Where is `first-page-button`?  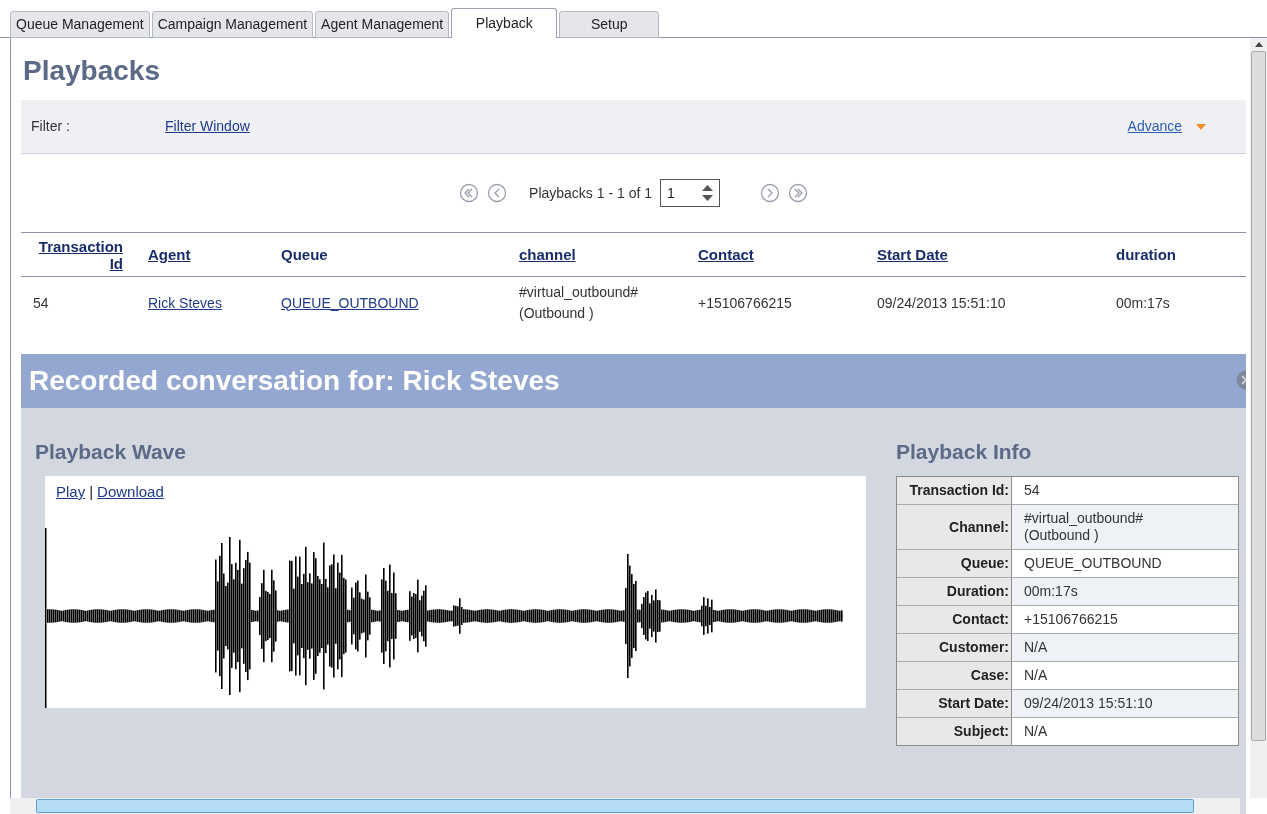 first-page-button is located at coordinates (469, 193).